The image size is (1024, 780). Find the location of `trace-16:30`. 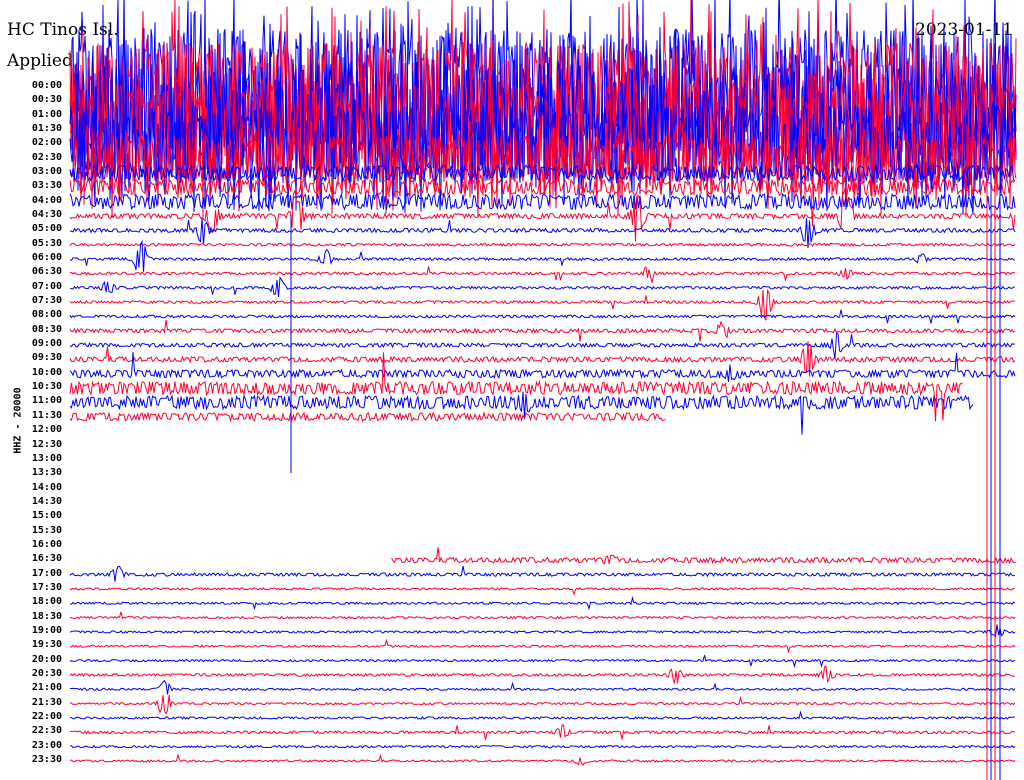

trace-16:30 is located at coordinates (703, 556).